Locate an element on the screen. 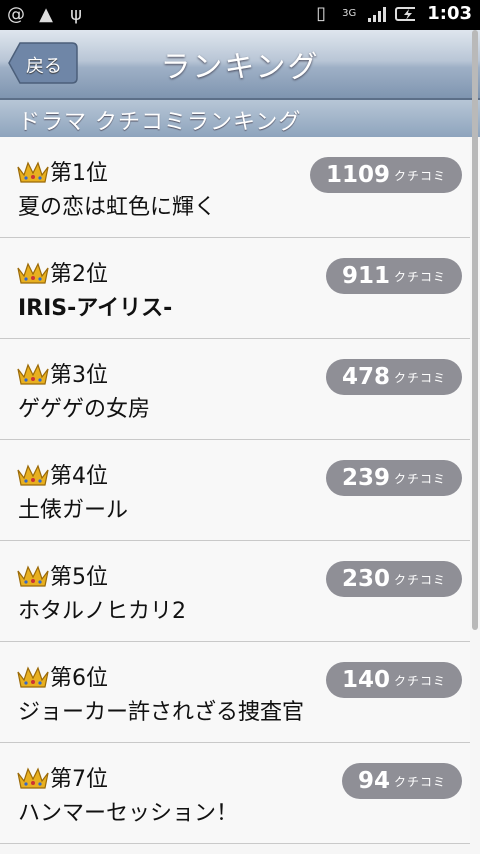 The height and width of the screenshot is (854, 480). review-count: 911 is located at coordinates (365, 276).